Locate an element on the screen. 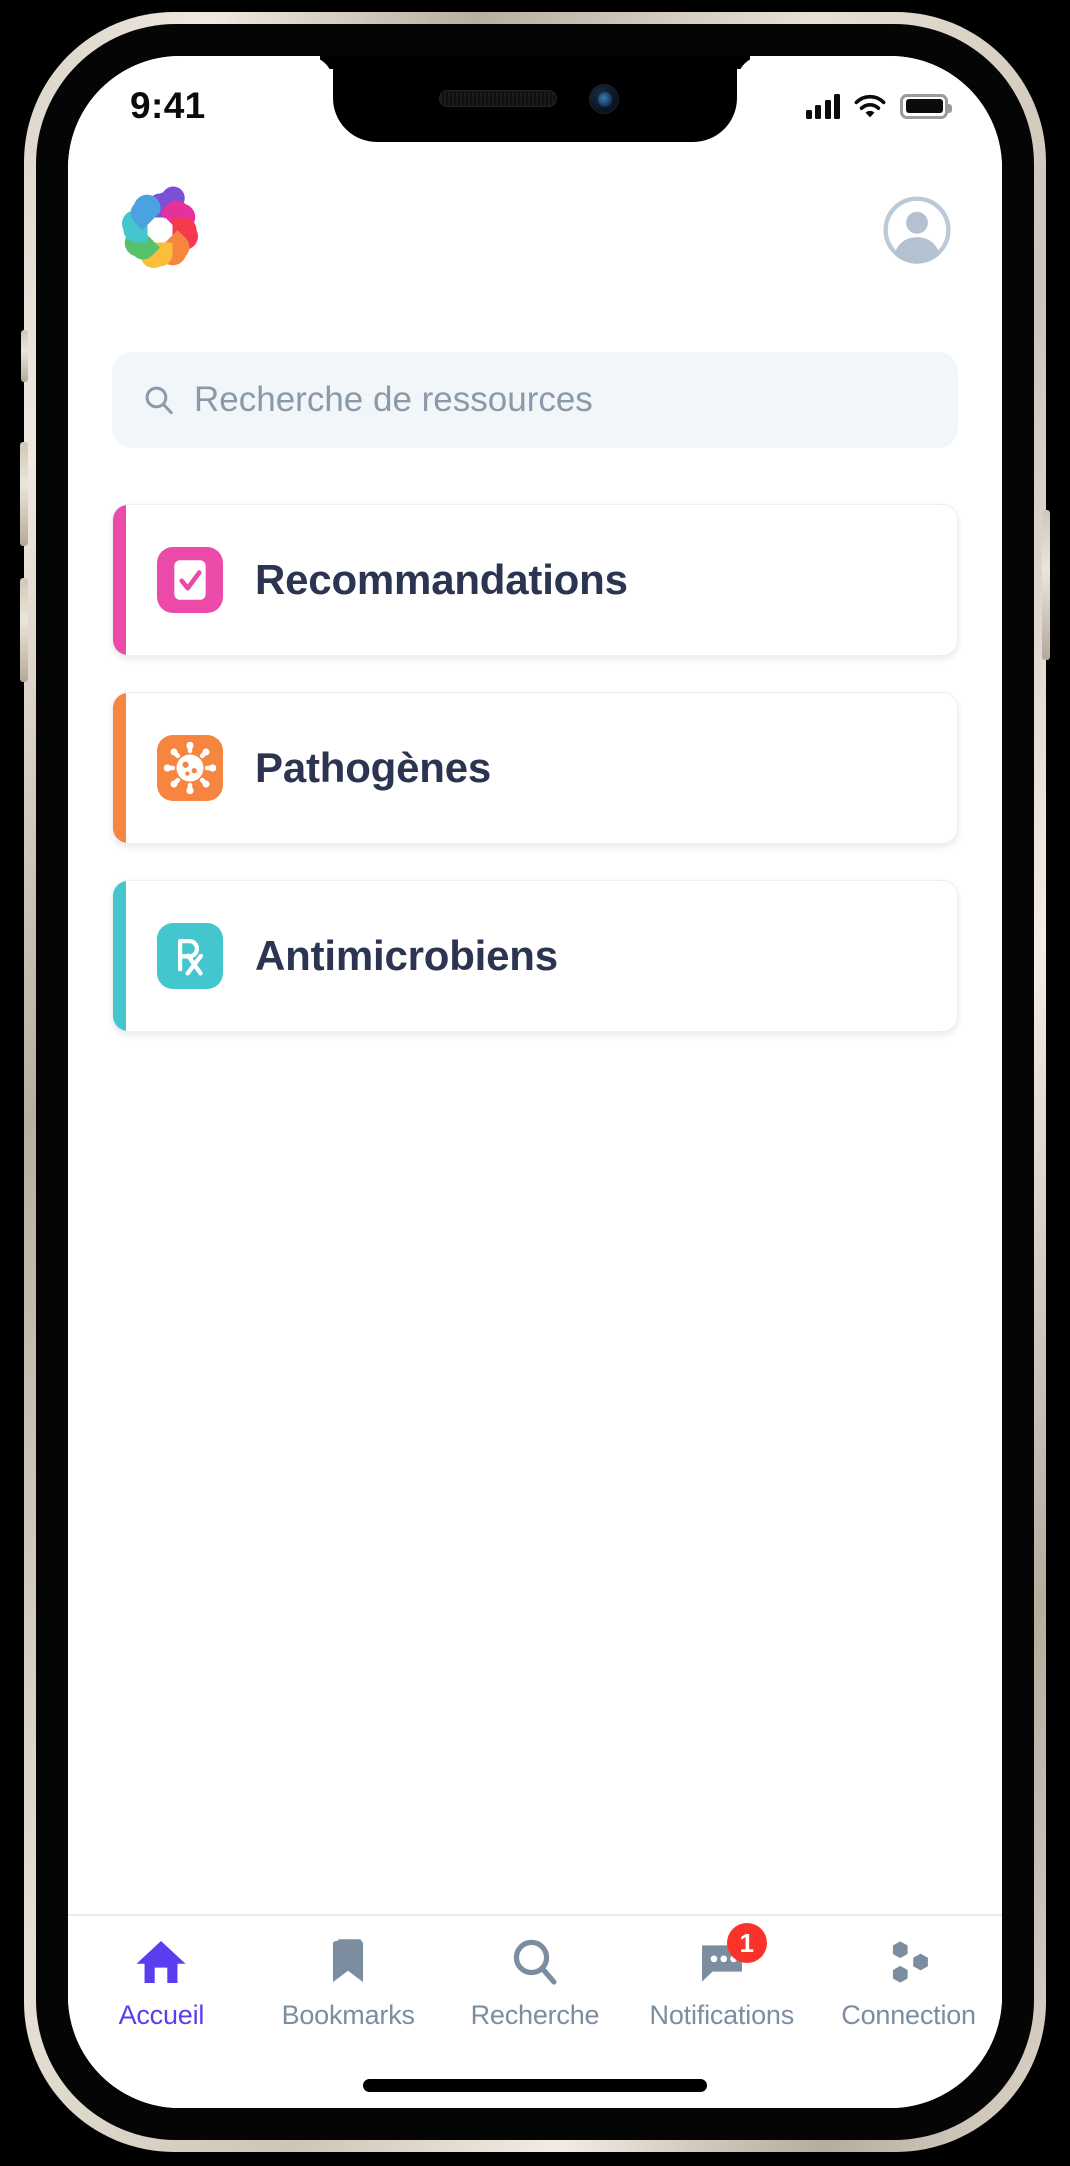 Image resolution: width=1070 pixels, height=2166 pixels. status-bar-time: 9:41 is located at coordinates (168, 105).